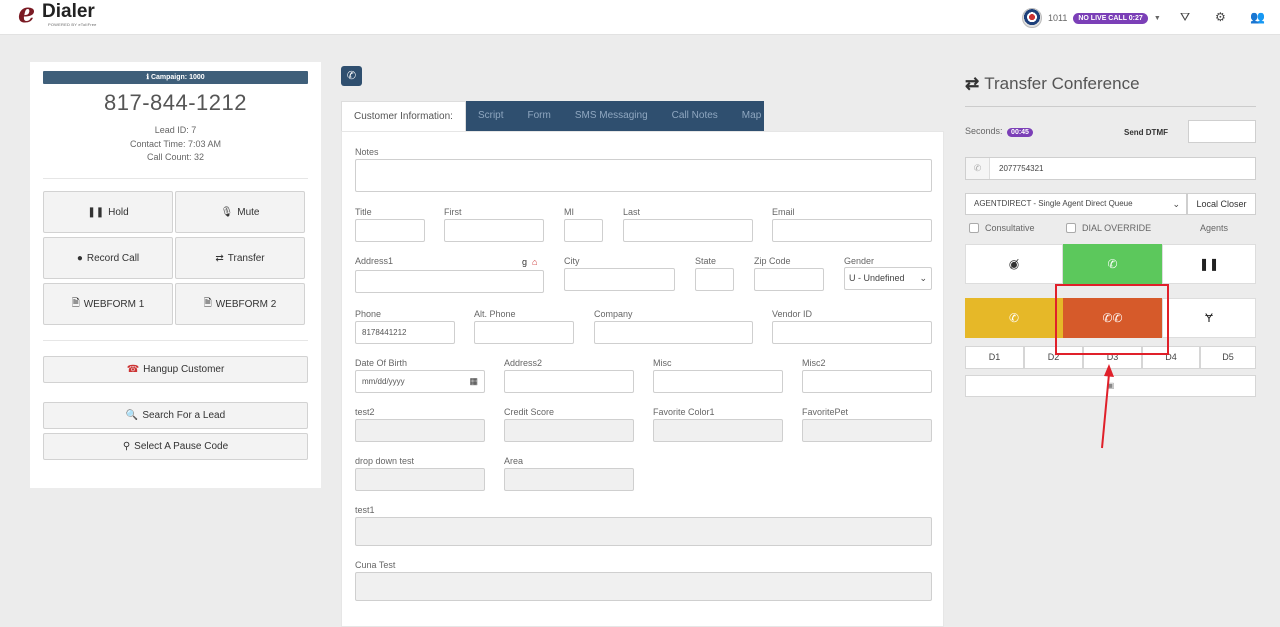 This screenshot has height=627, width=1280. What do you see at coordinates (583, 230) in the screenshot?
I see `mi-input` at bounding box center [583, 230].